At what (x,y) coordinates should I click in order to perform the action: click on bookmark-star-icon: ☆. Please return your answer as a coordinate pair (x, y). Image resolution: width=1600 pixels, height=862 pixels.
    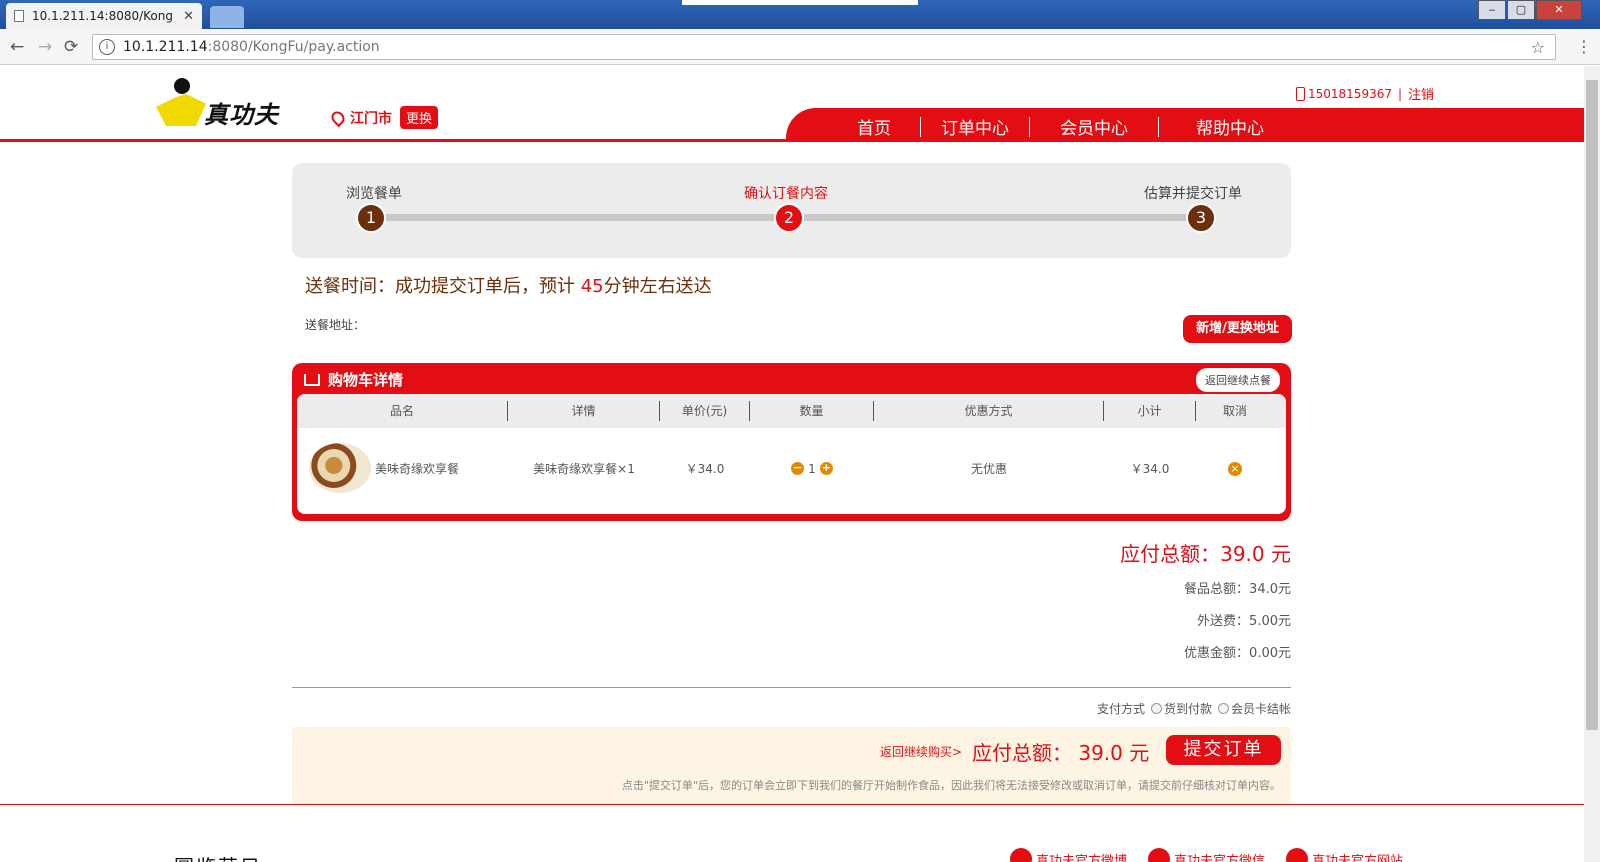
    Looking at the image, I should click on (1538, 47).